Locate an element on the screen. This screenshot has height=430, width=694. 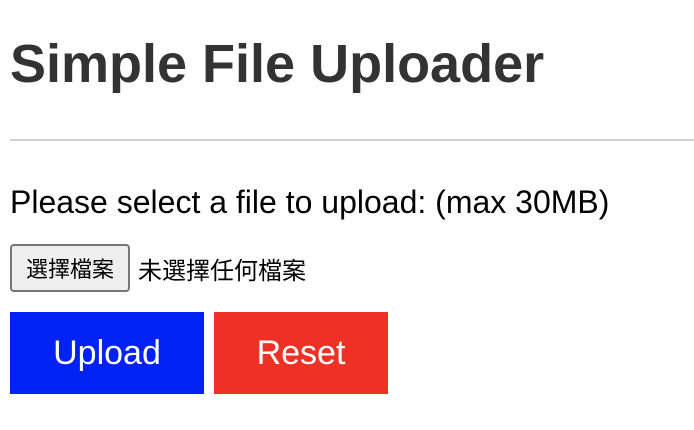
file-status-text: 未選擇任何檔案 is located at coordinates (222, 270).